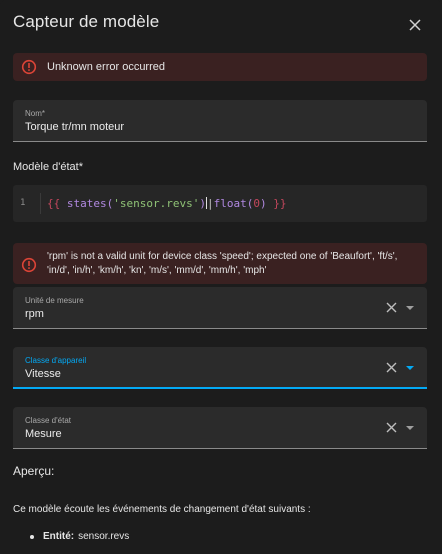  What do you see at coordinates (90, 203) in the screenshot?
I see `code-function: states(` at bounding box center [90, 203].